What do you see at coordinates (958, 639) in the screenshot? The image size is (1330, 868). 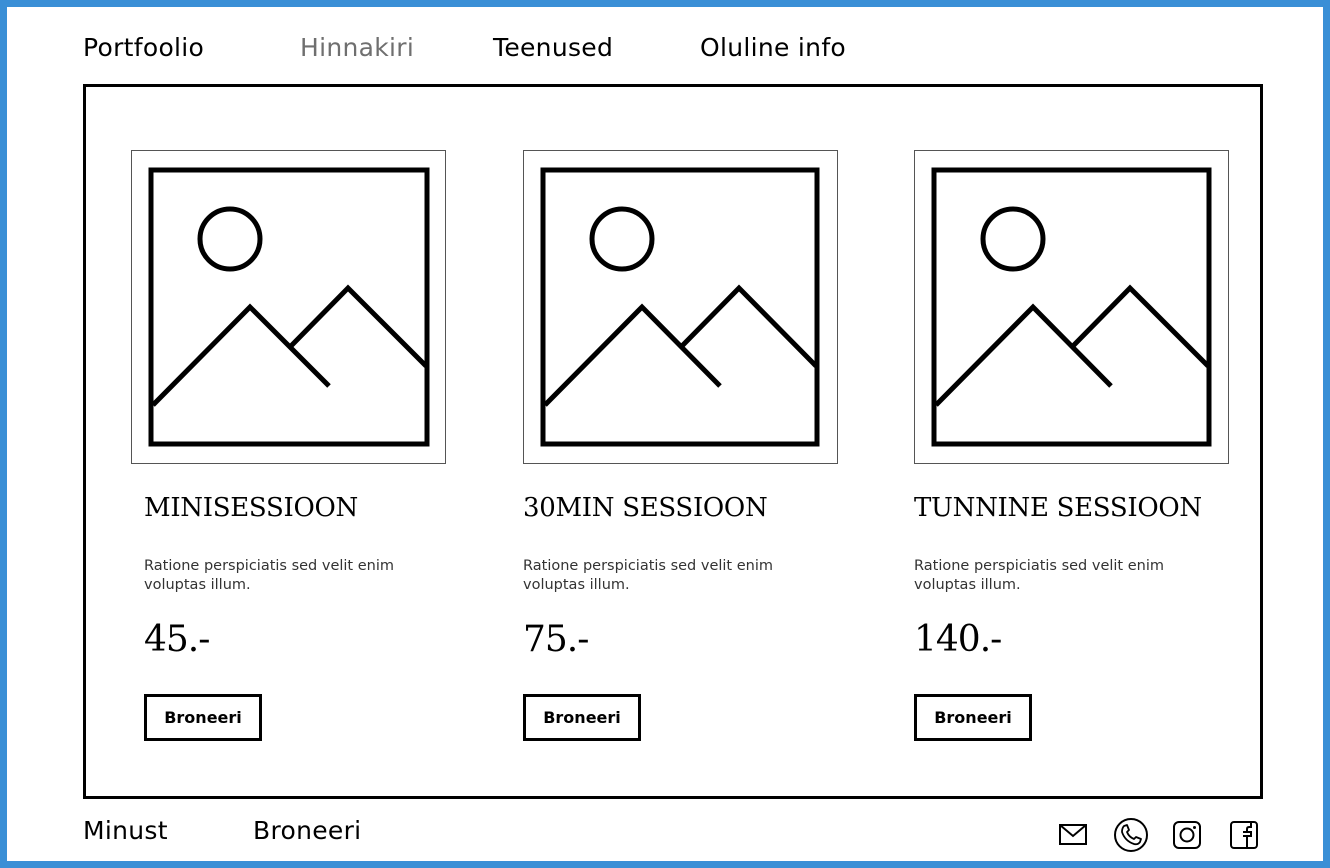 I see `card-price: 140.-` at bounding box center [958, 639].